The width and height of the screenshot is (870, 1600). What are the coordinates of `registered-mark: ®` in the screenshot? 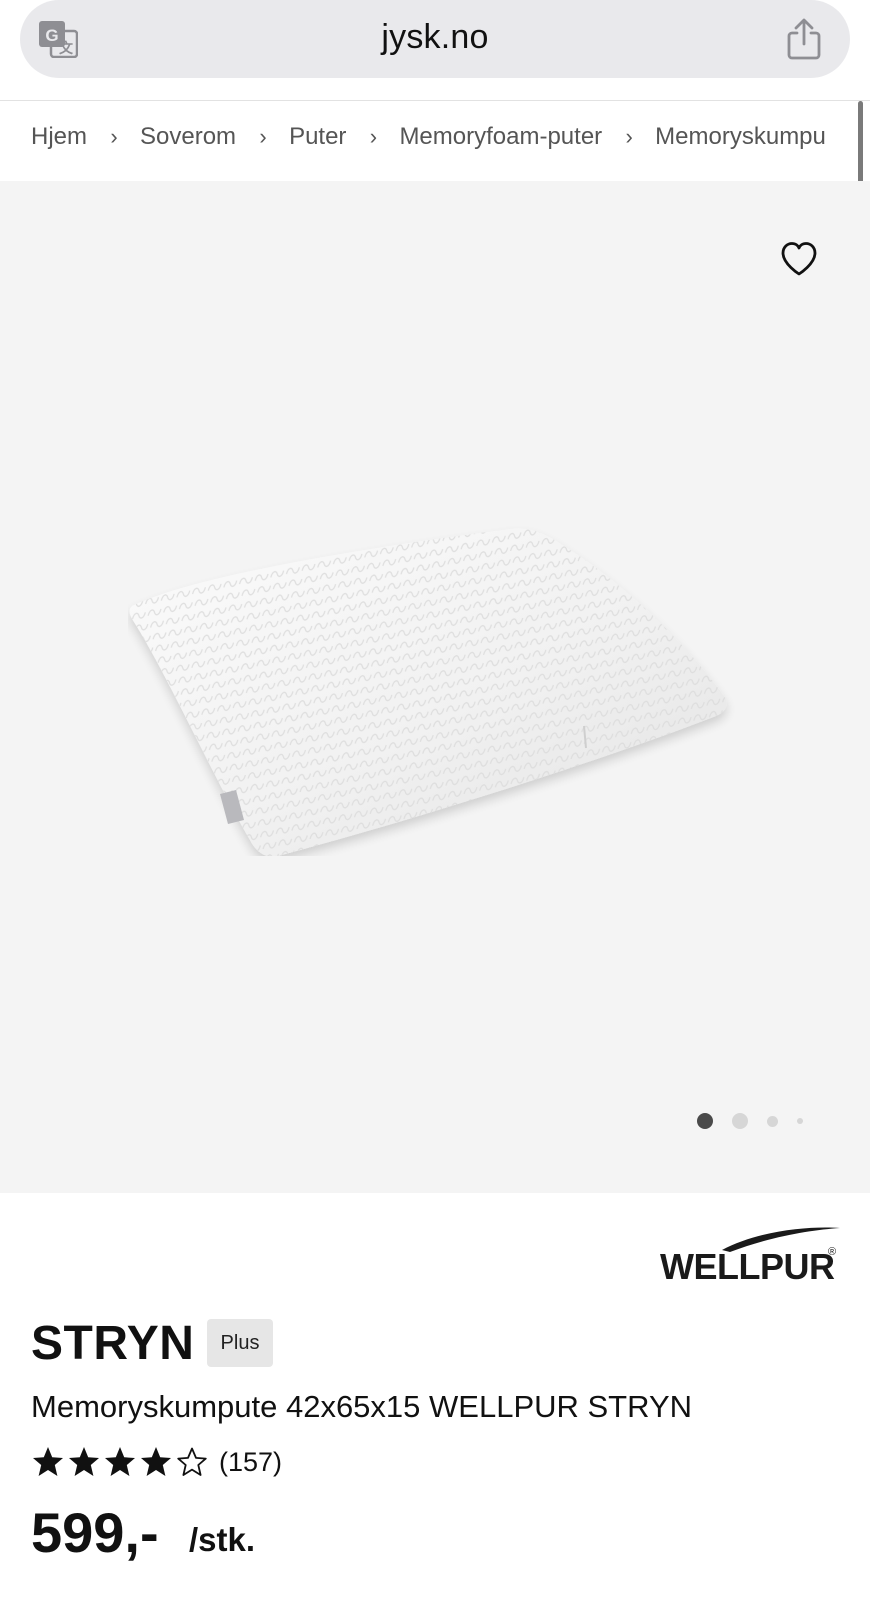 It's located at (832, 1252).